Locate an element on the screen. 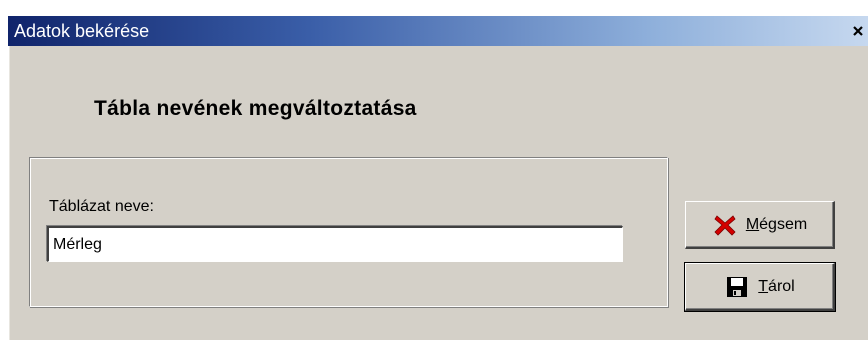 This screenshot has height=340, width=868. window-title: Adatok bekérése is located at coordinates (82, 30).